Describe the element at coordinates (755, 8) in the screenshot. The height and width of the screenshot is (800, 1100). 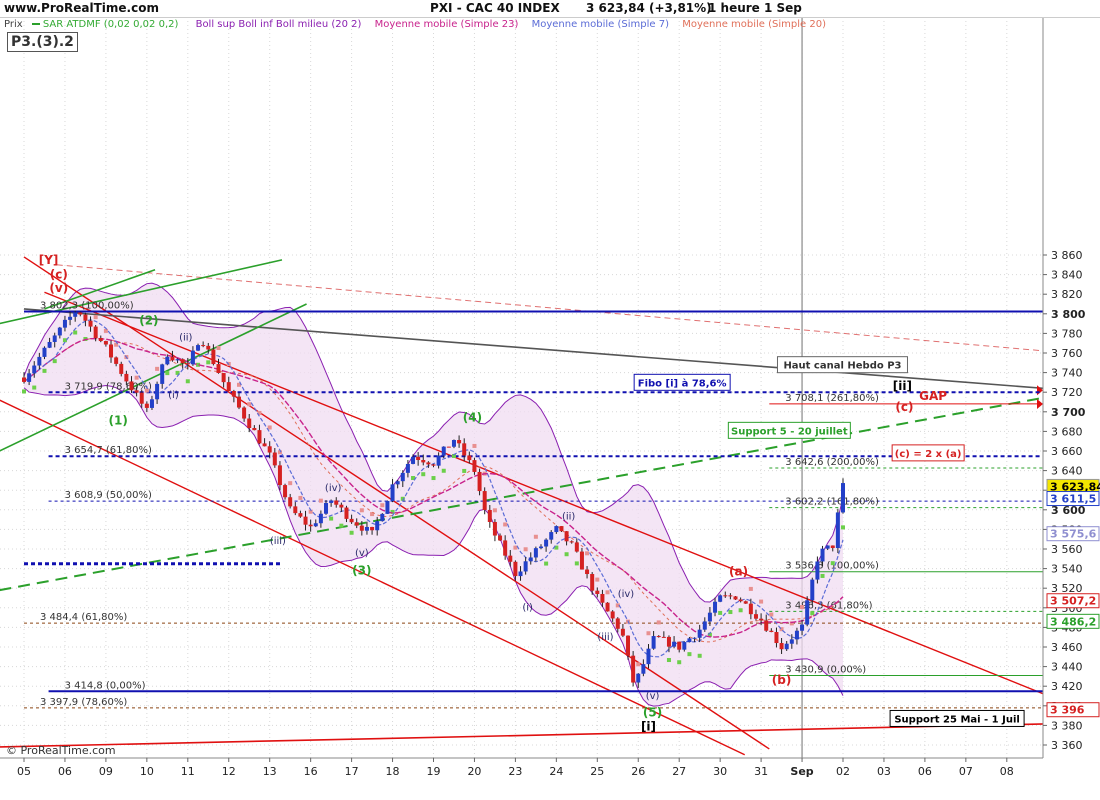
I see `period-label: 1 heure 1 Sep` at that location.